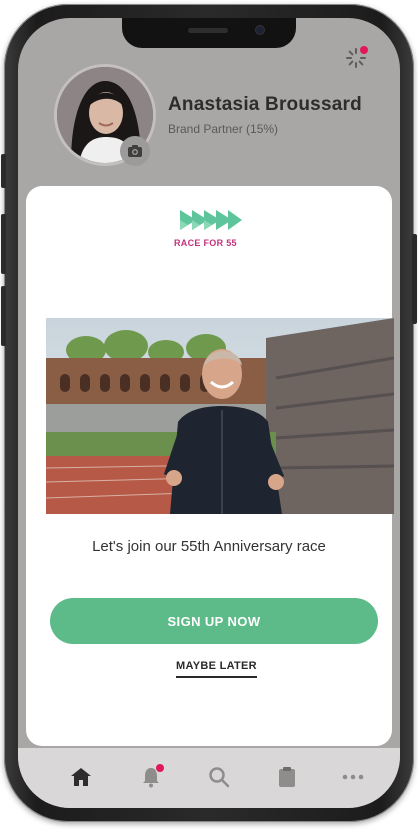 The image size is (418, 829). What do you see at coordinates (3, 244) in the screenshot?
I see `volume-up-button` at bounding box center [3, 244].